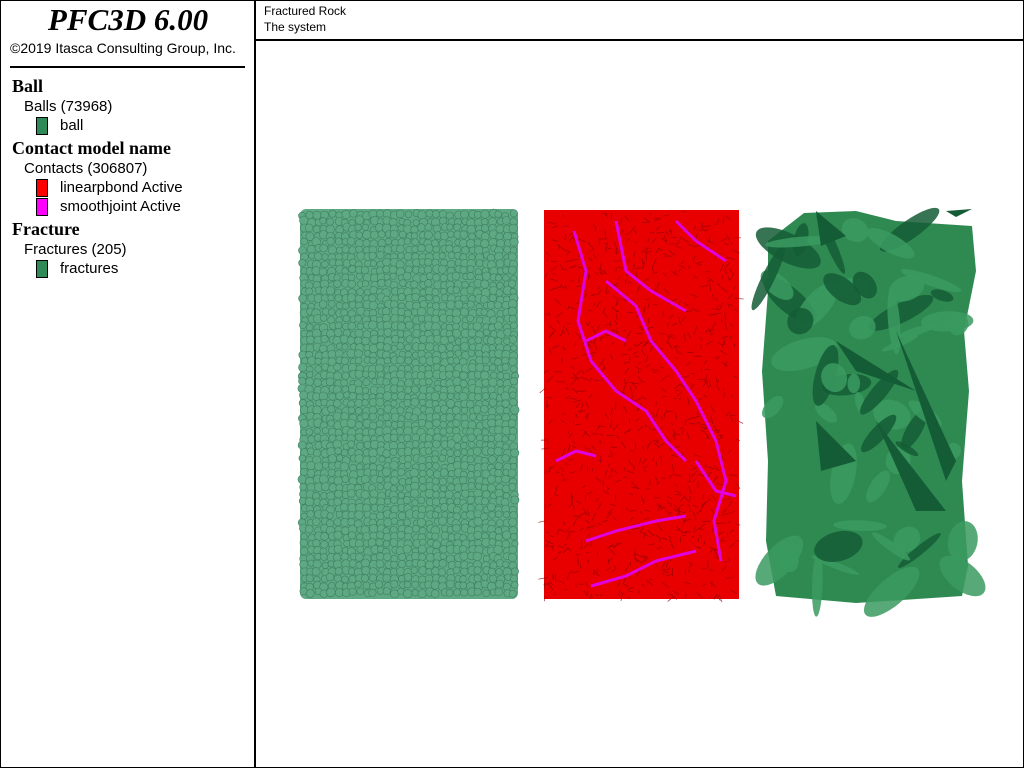 Image resolution: width=1024 pixels, height=768 pixels. What do you see at coordinates (123, 48) in the screenshot?
I see `copyright-text: ©2019 Itasca Consulting Group, Inc.` at bounding box center [123, 48].